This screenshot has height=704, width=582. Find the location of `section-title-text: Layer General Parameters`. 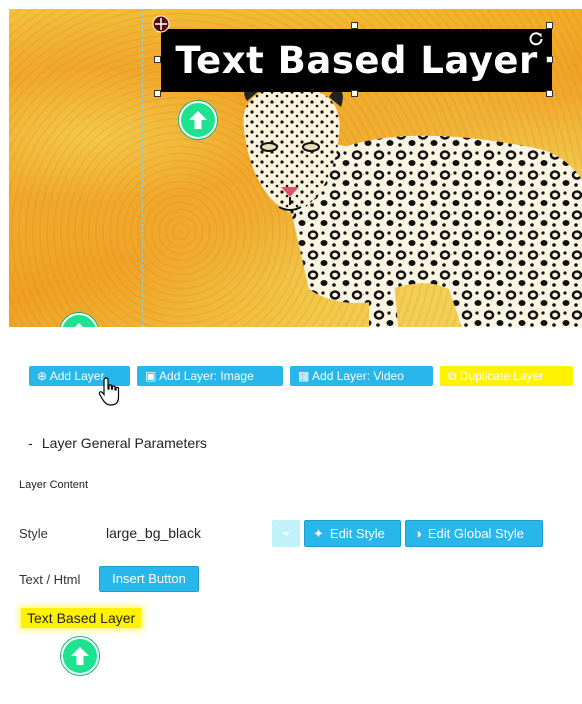

section-title-text: Layer General Parameters is located at coordinates (124, 443).